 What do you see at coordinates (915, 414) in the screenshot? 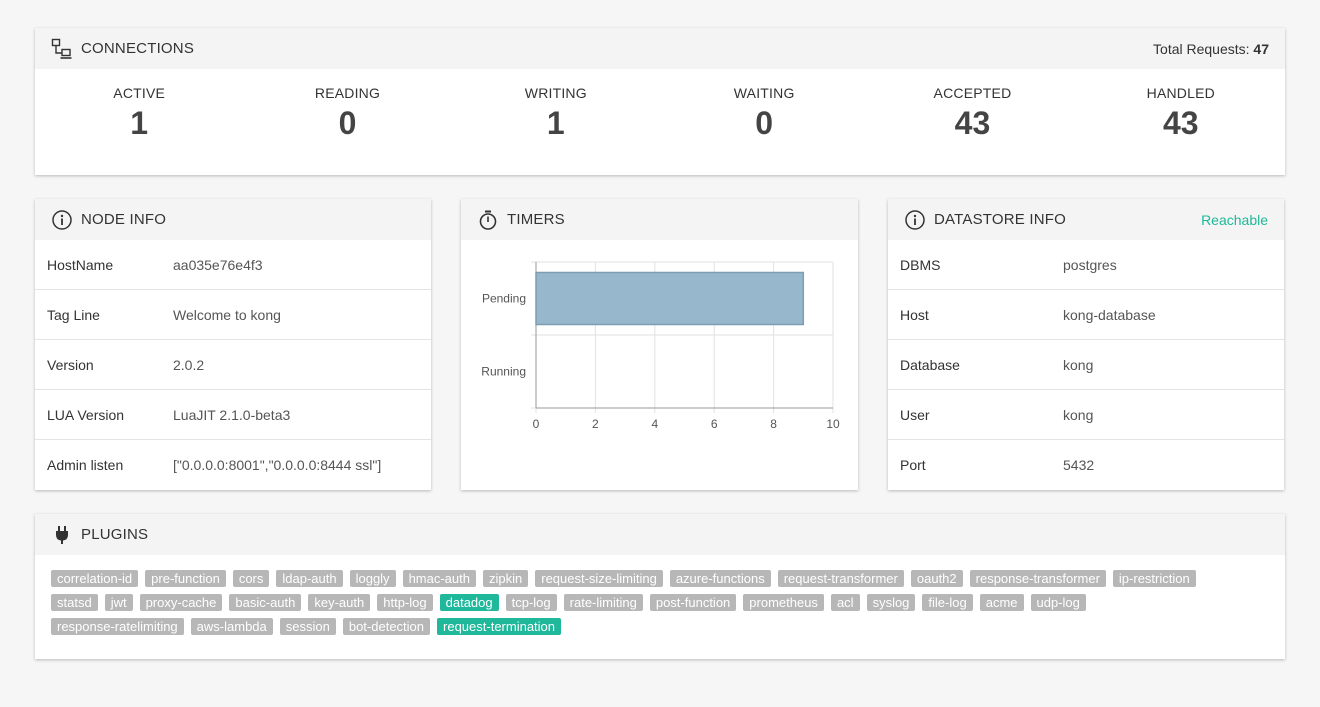
I see `row-key: User` at bounding box center [915, 414].